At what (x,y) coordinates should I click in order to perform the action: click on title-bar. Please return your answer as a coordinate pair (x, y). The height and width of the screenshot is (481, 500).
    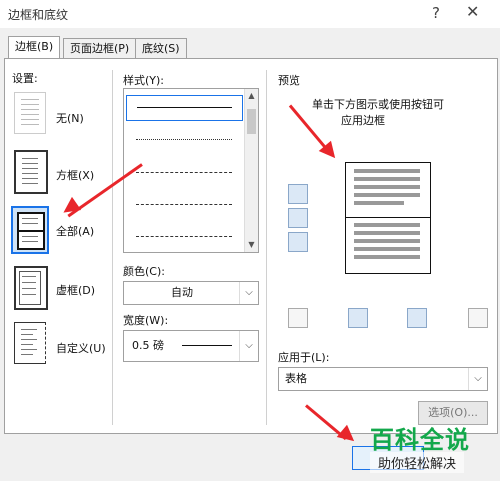
    Looking at the image, I should click on (250, 14).